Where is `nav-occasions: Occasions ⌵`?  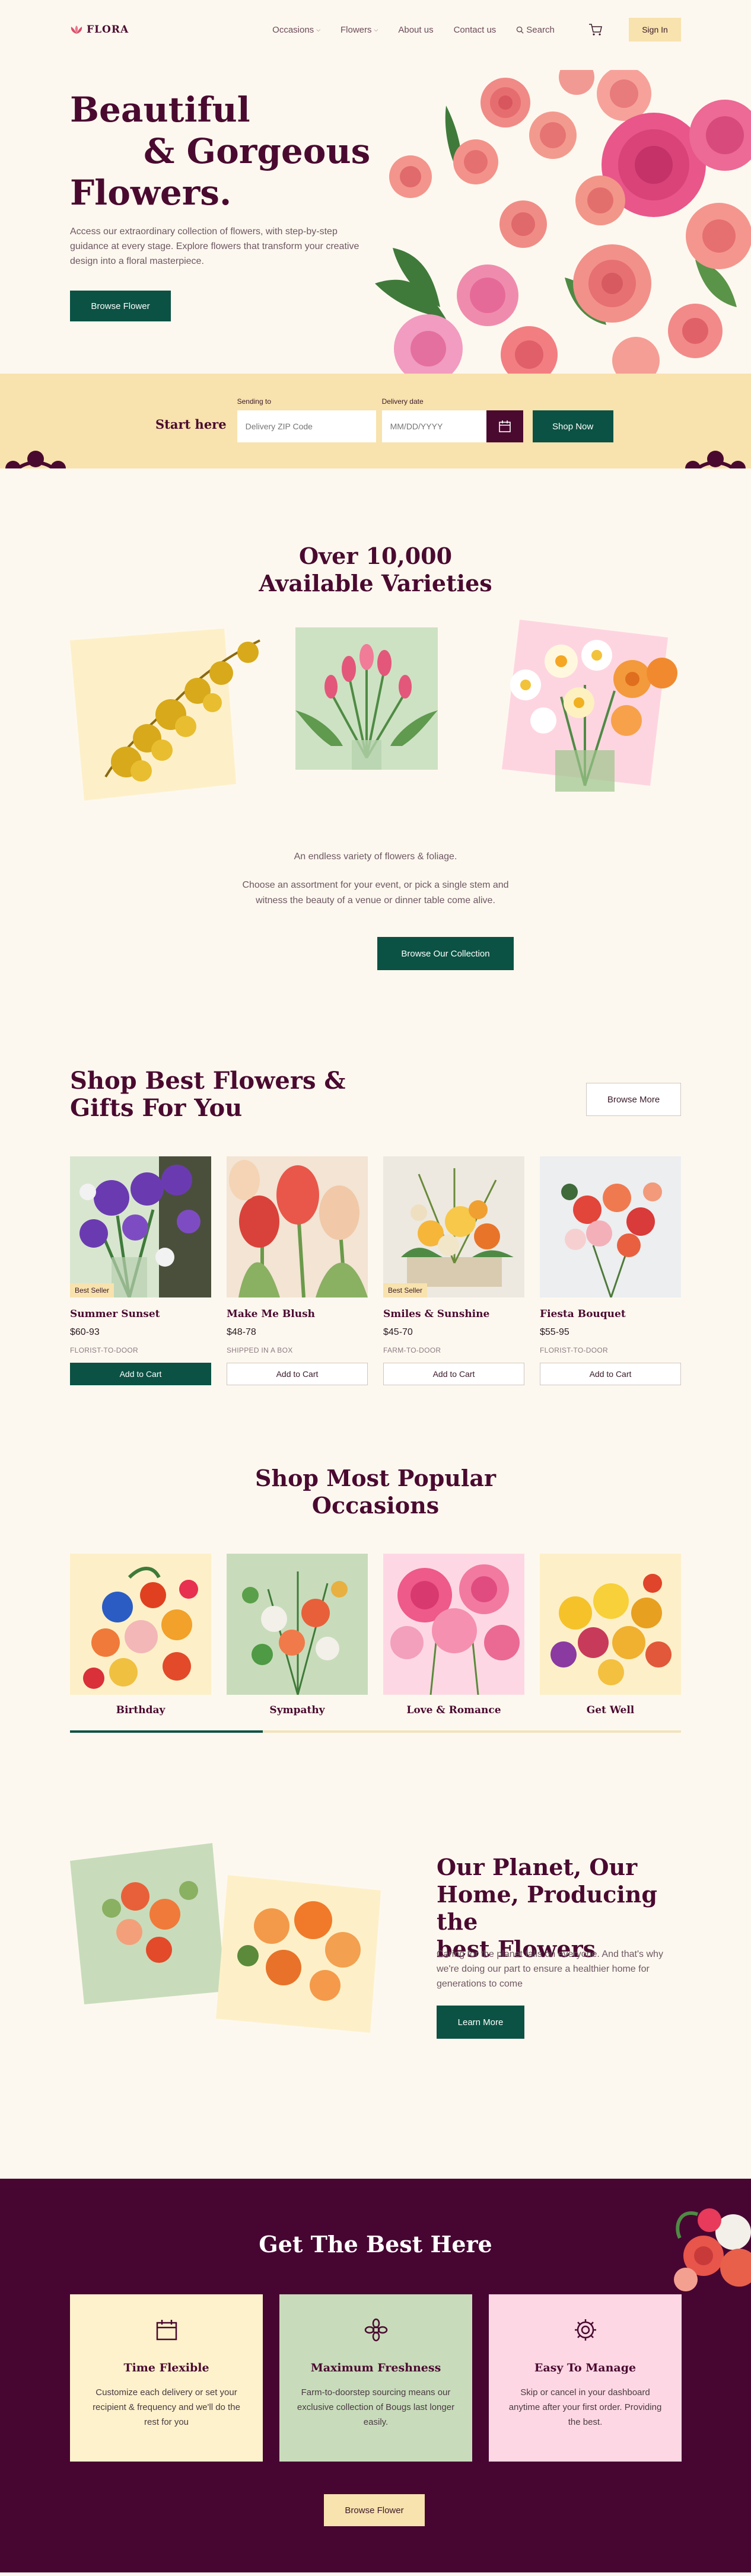
nav-occasions: Occasions ⌵ is located at coordinates (296, 30).